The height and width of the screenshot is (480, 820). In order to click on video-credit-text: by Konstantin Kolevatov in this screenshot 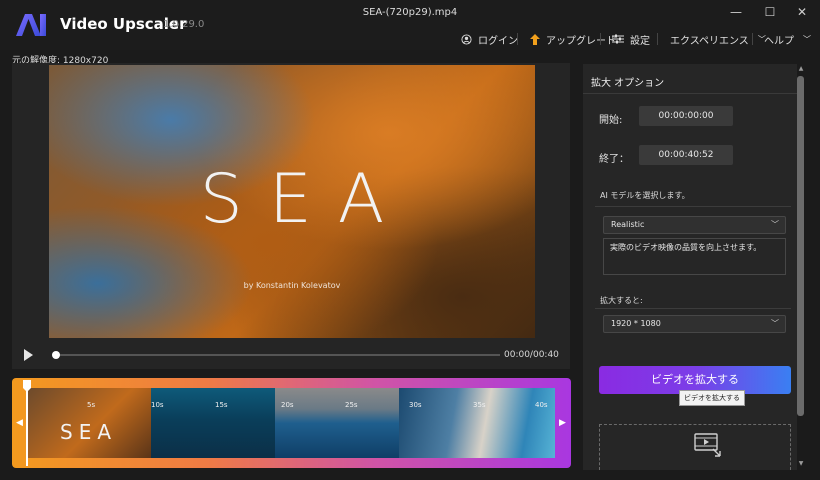, I will do `click(292, 285)`.